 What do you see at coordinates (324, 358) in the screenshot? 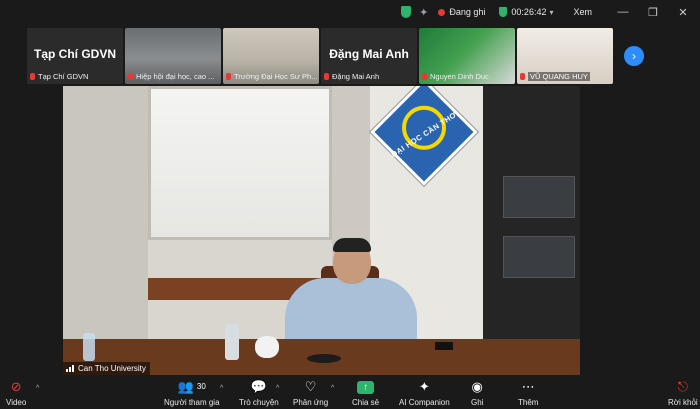
I see `video-conference-speaker` at bounding box center [324, 358].